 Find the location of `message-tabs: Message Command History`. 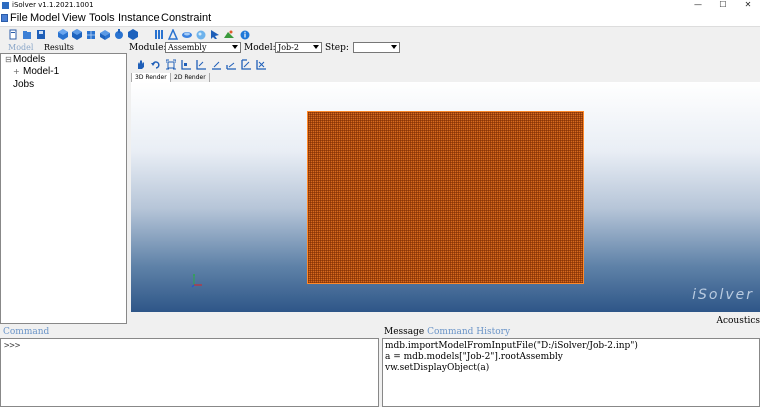

message-tabs: Message Command History is located at coordinates (447, 332).